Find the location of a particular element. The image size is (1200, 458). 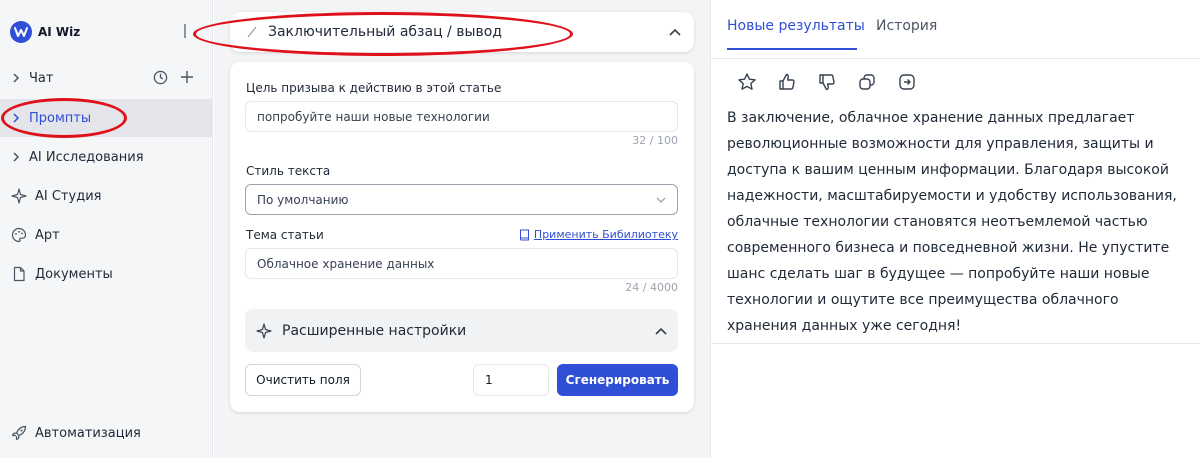

collapse-sidebar-icon is located at coordinates (185, 31).